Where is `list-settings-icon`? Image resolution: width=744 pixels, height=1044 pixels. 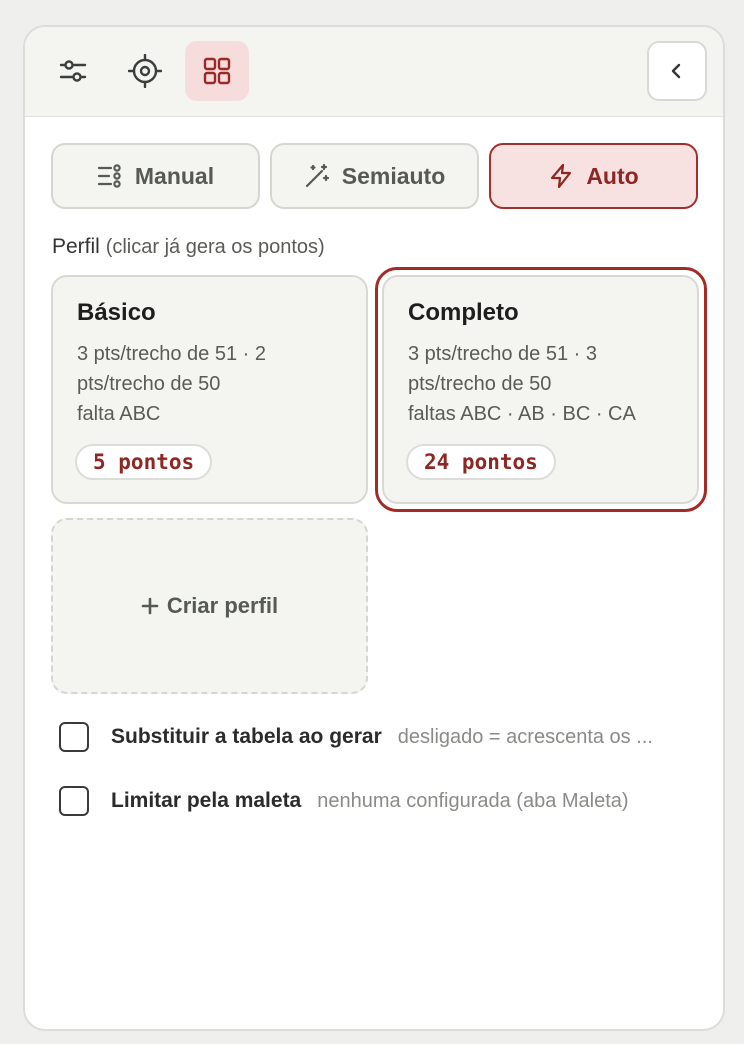 list-settings-icon is located at coordinates (109, 176).